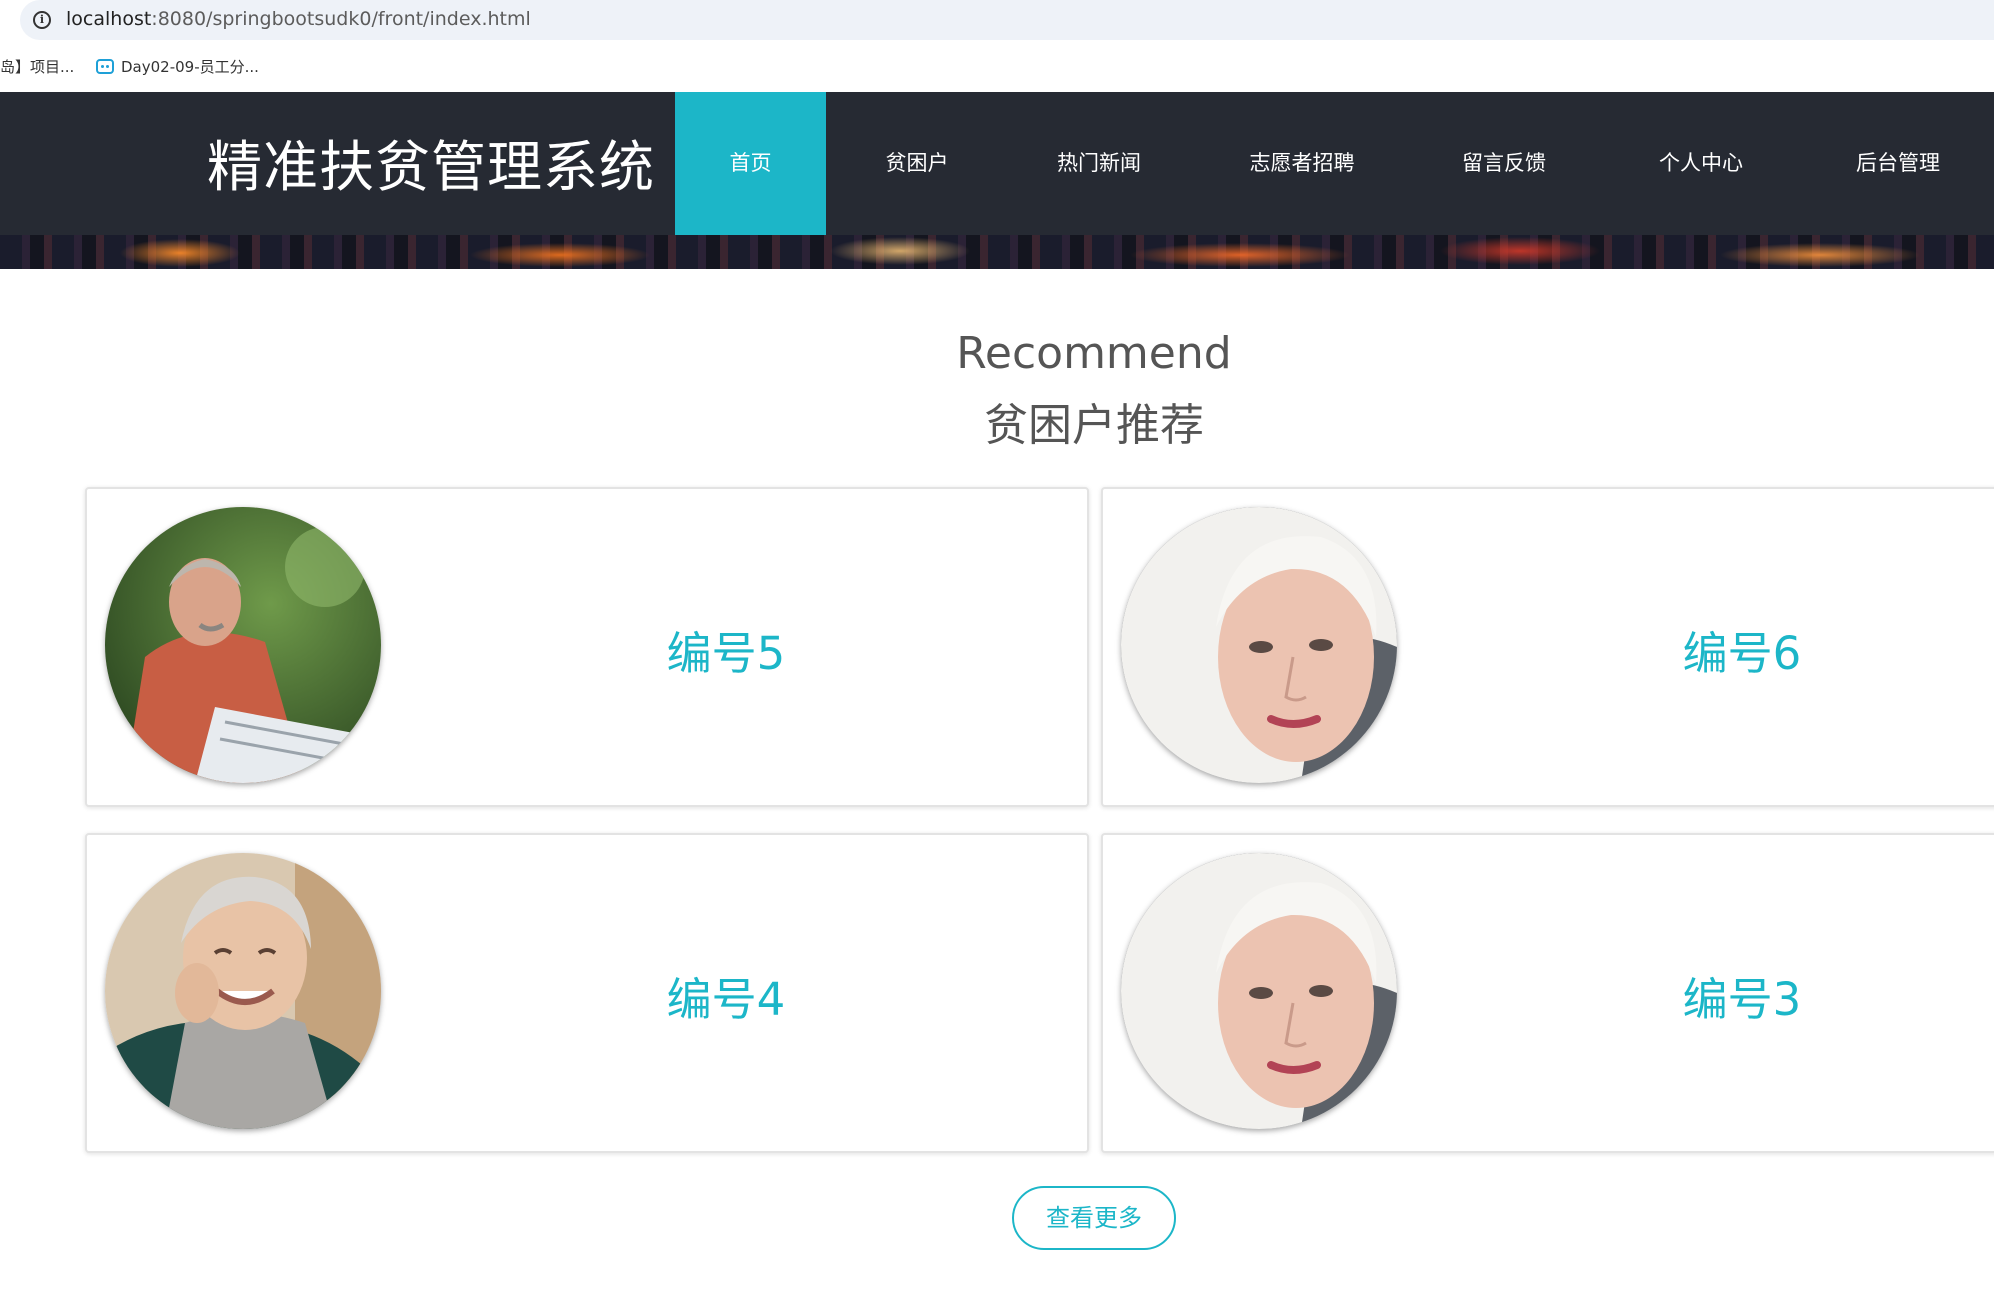 The image size is (1994, 1294). What do you see at coordinates (587, 647) in the screenshot?
I see `household-card: 编号5` at bounding box center [587, 647].